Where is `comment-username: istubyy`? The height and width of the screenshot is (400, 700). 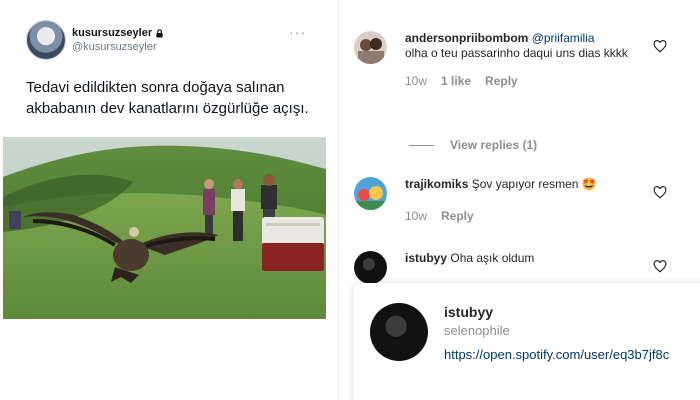 comment-username: istubyy is located at coordinates (426, 258).